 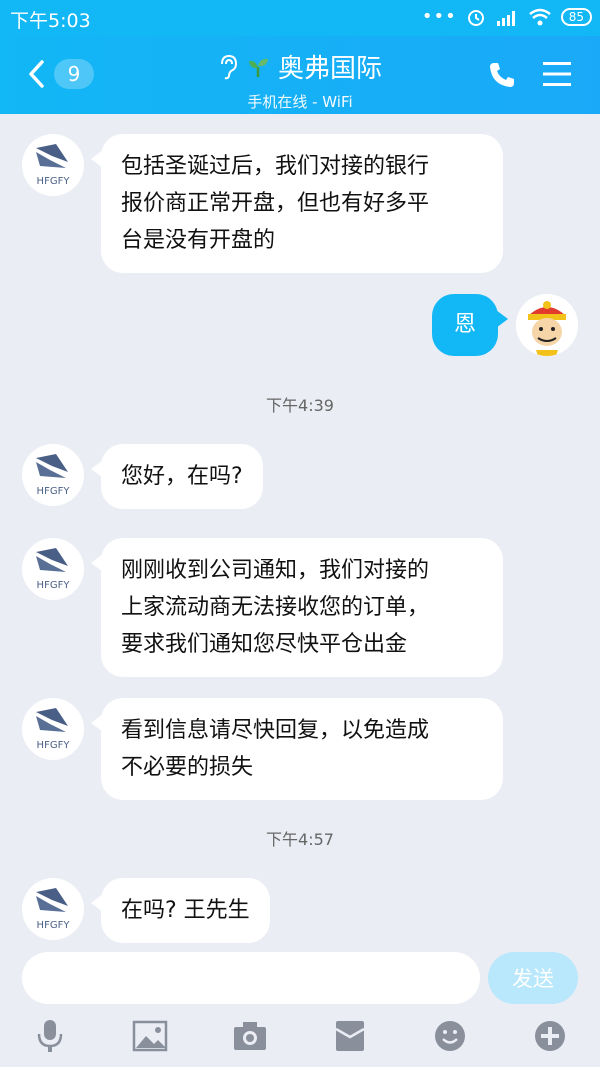 What do you see at coordinates (187, 767) in the screenshot?
I see `message-line: 不必要的损失` at bounding box center [187, 767].